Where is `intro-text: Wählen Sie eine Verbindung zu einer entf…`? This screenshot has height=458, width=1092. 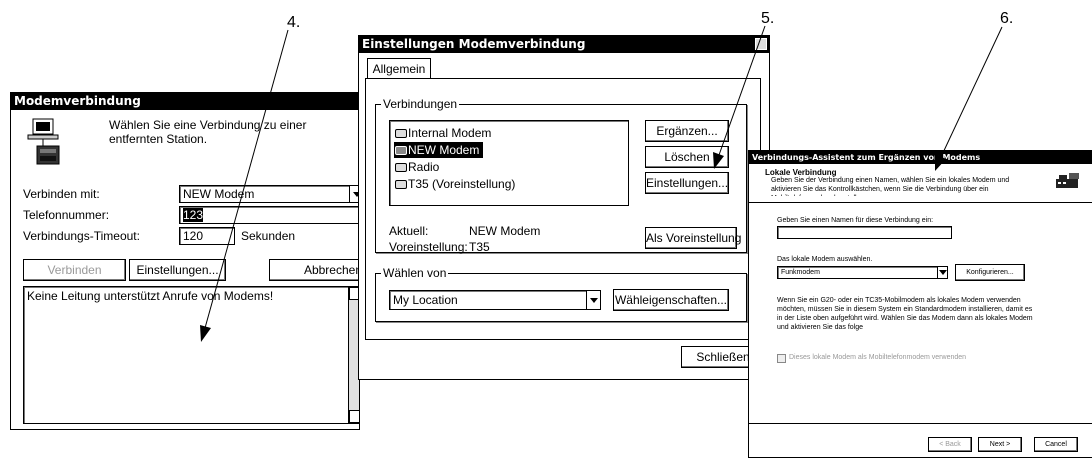
intro-text: Wählen Sie eine Verbindung zu einer entf… is located at coordinates (208, 132).